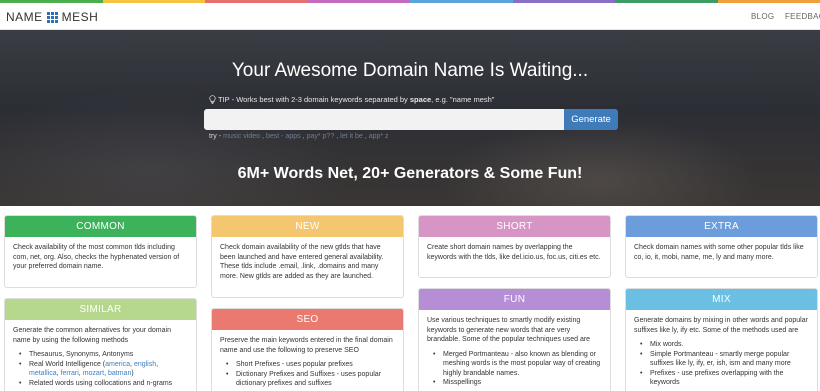 Image resolution: width=820 pixels, height=391 pixels. I want to click on try-link: let it be, so click(351, 136).